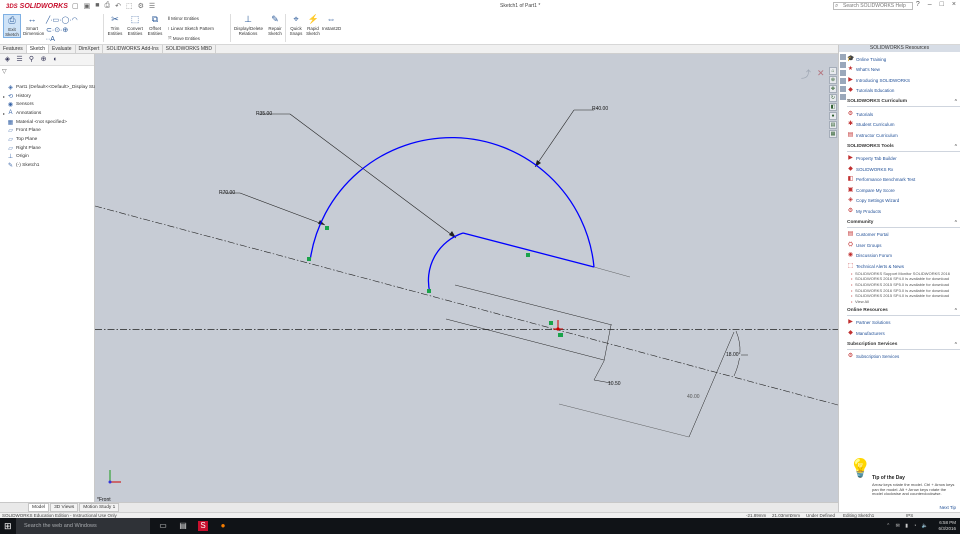  I want to click on feature-tree-icon: ◈, so click(7, 60).